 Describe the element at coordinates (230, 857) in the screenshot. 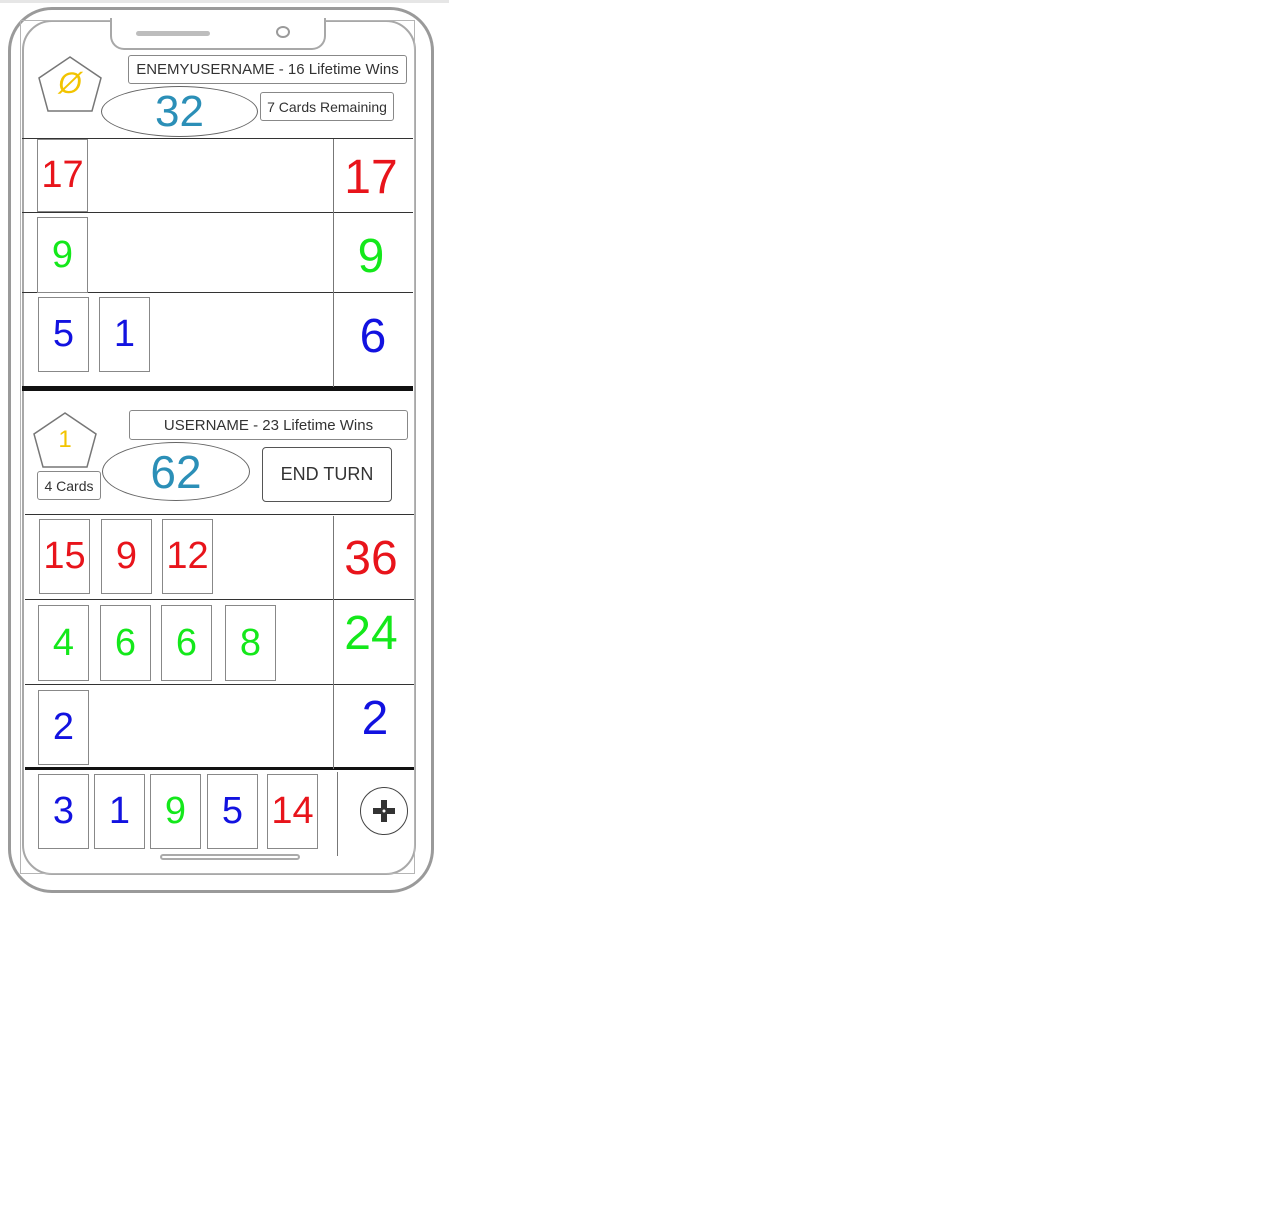

I see `home-indicator` at that location.